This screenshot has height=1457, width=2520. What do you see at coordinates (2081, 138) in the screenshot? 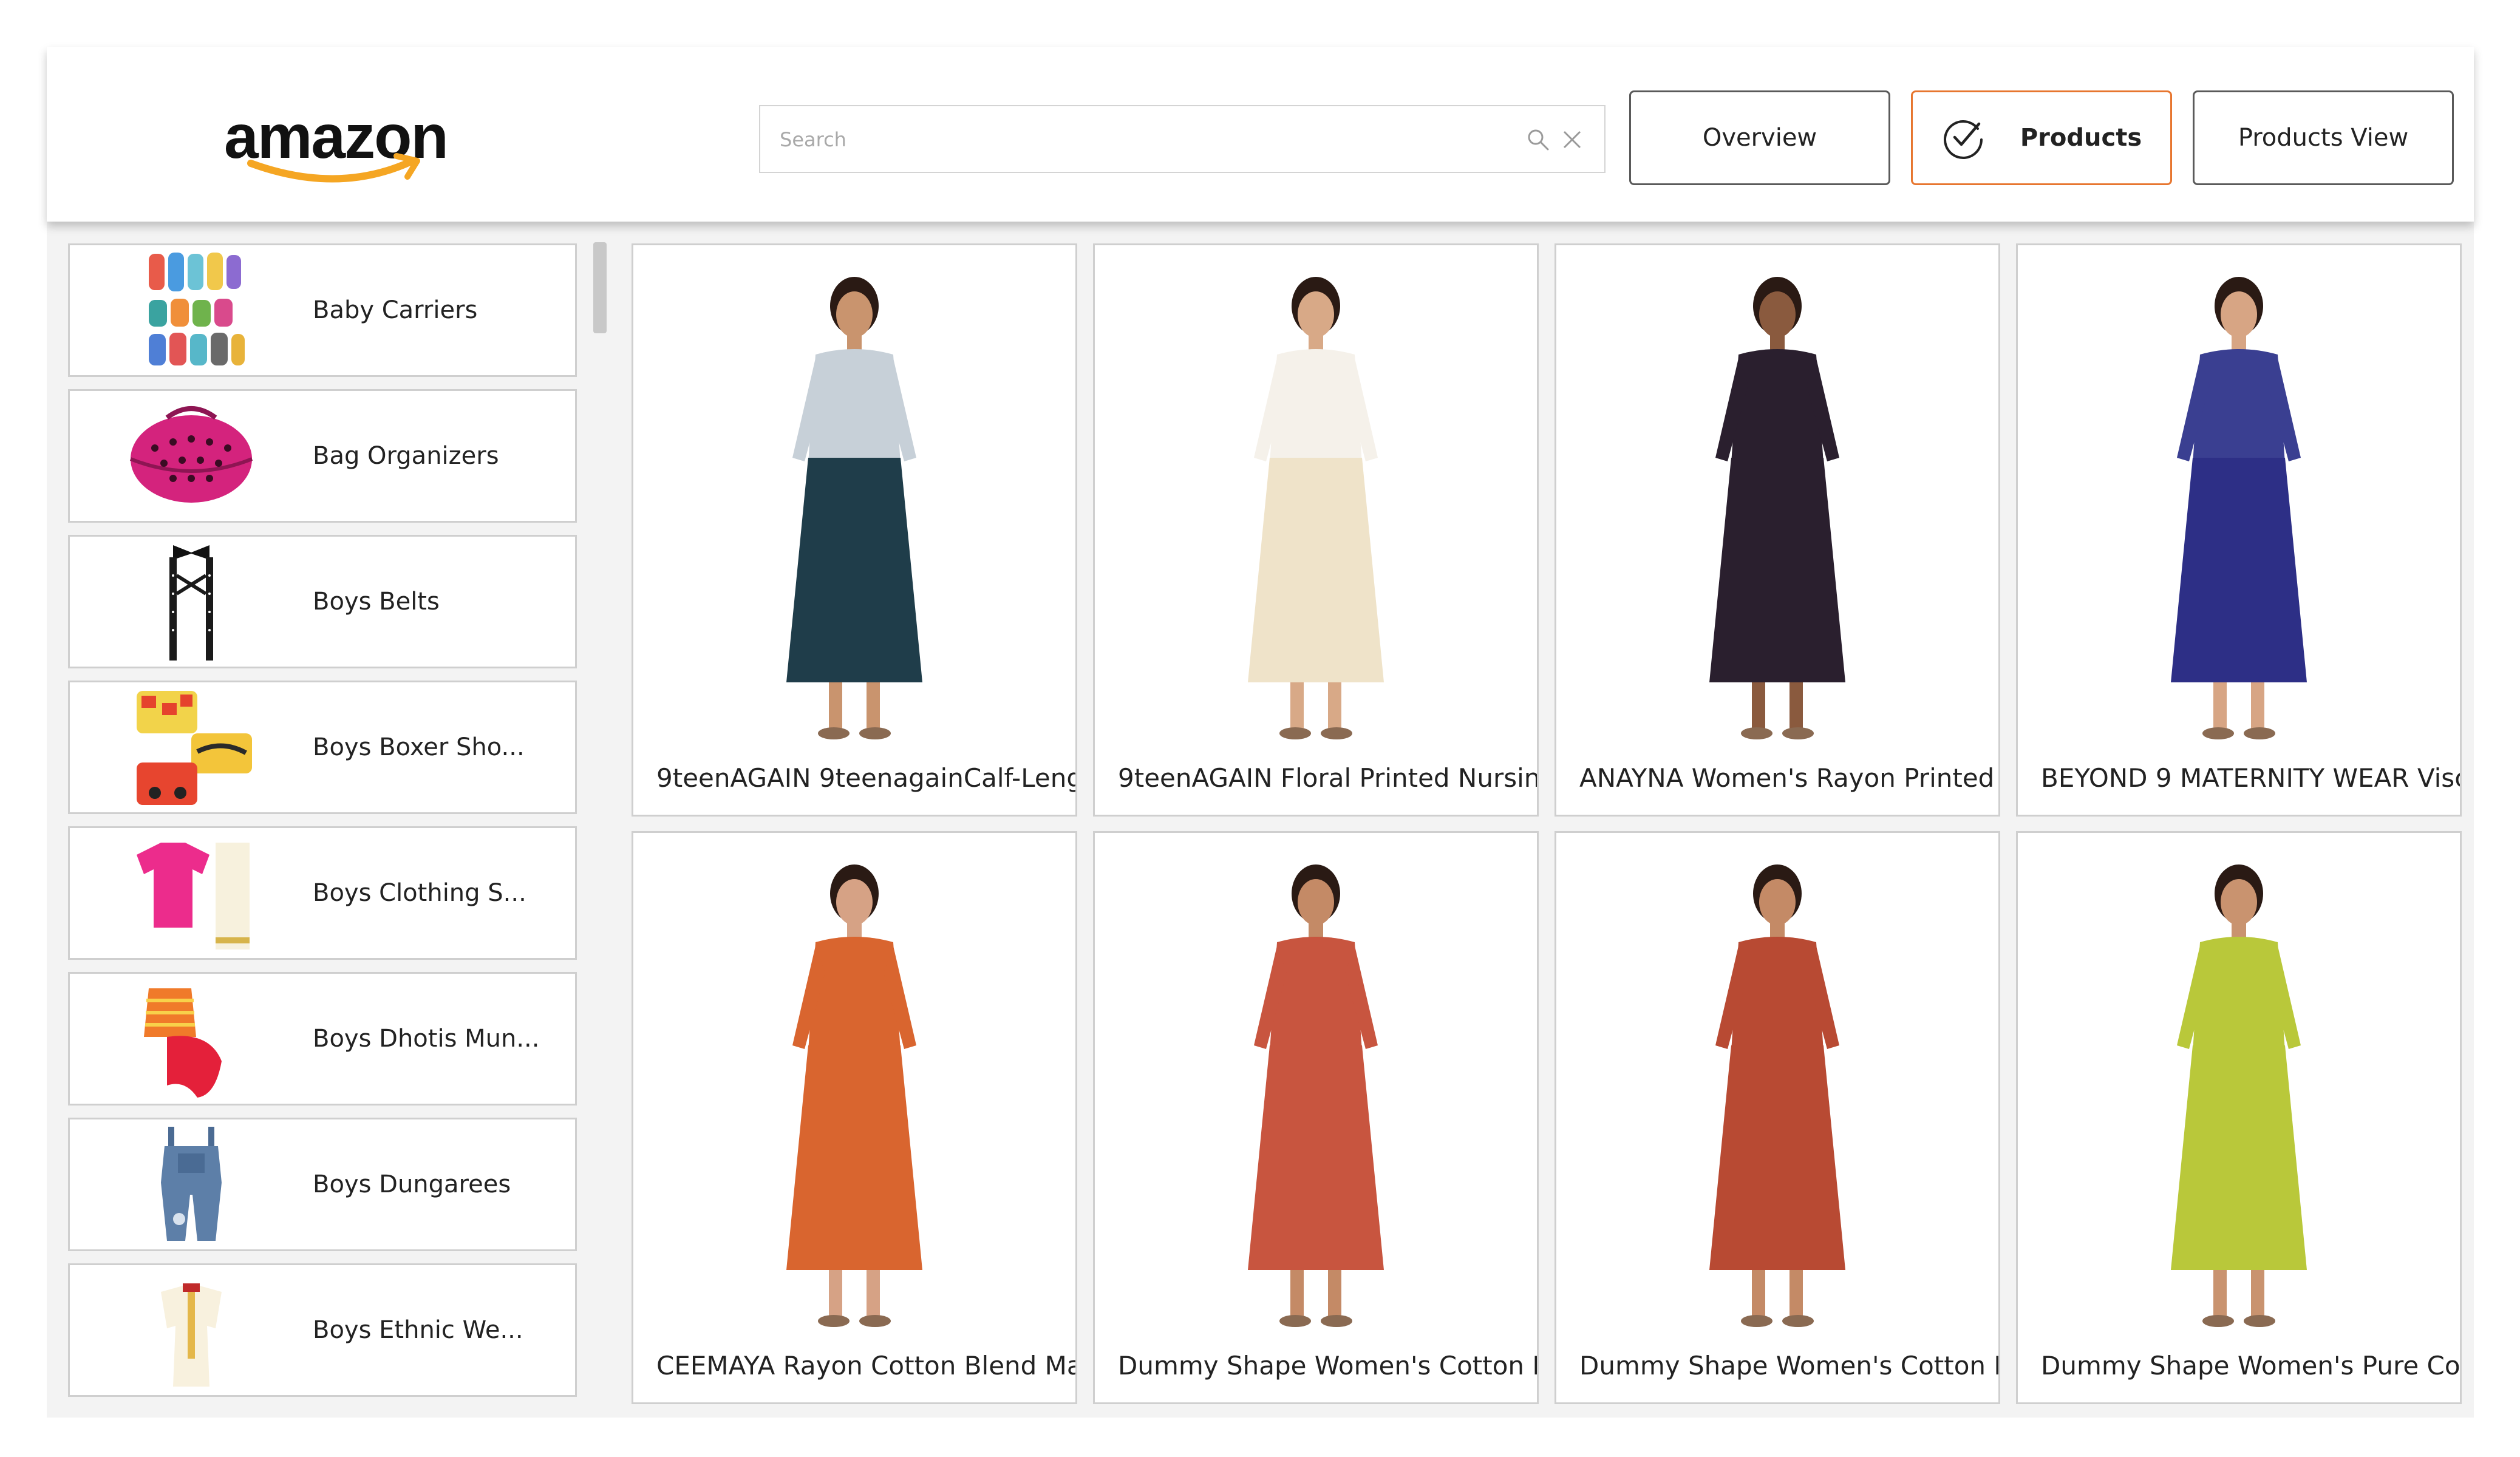
I see `products-label: Products` at bounding box center [2081, 138].